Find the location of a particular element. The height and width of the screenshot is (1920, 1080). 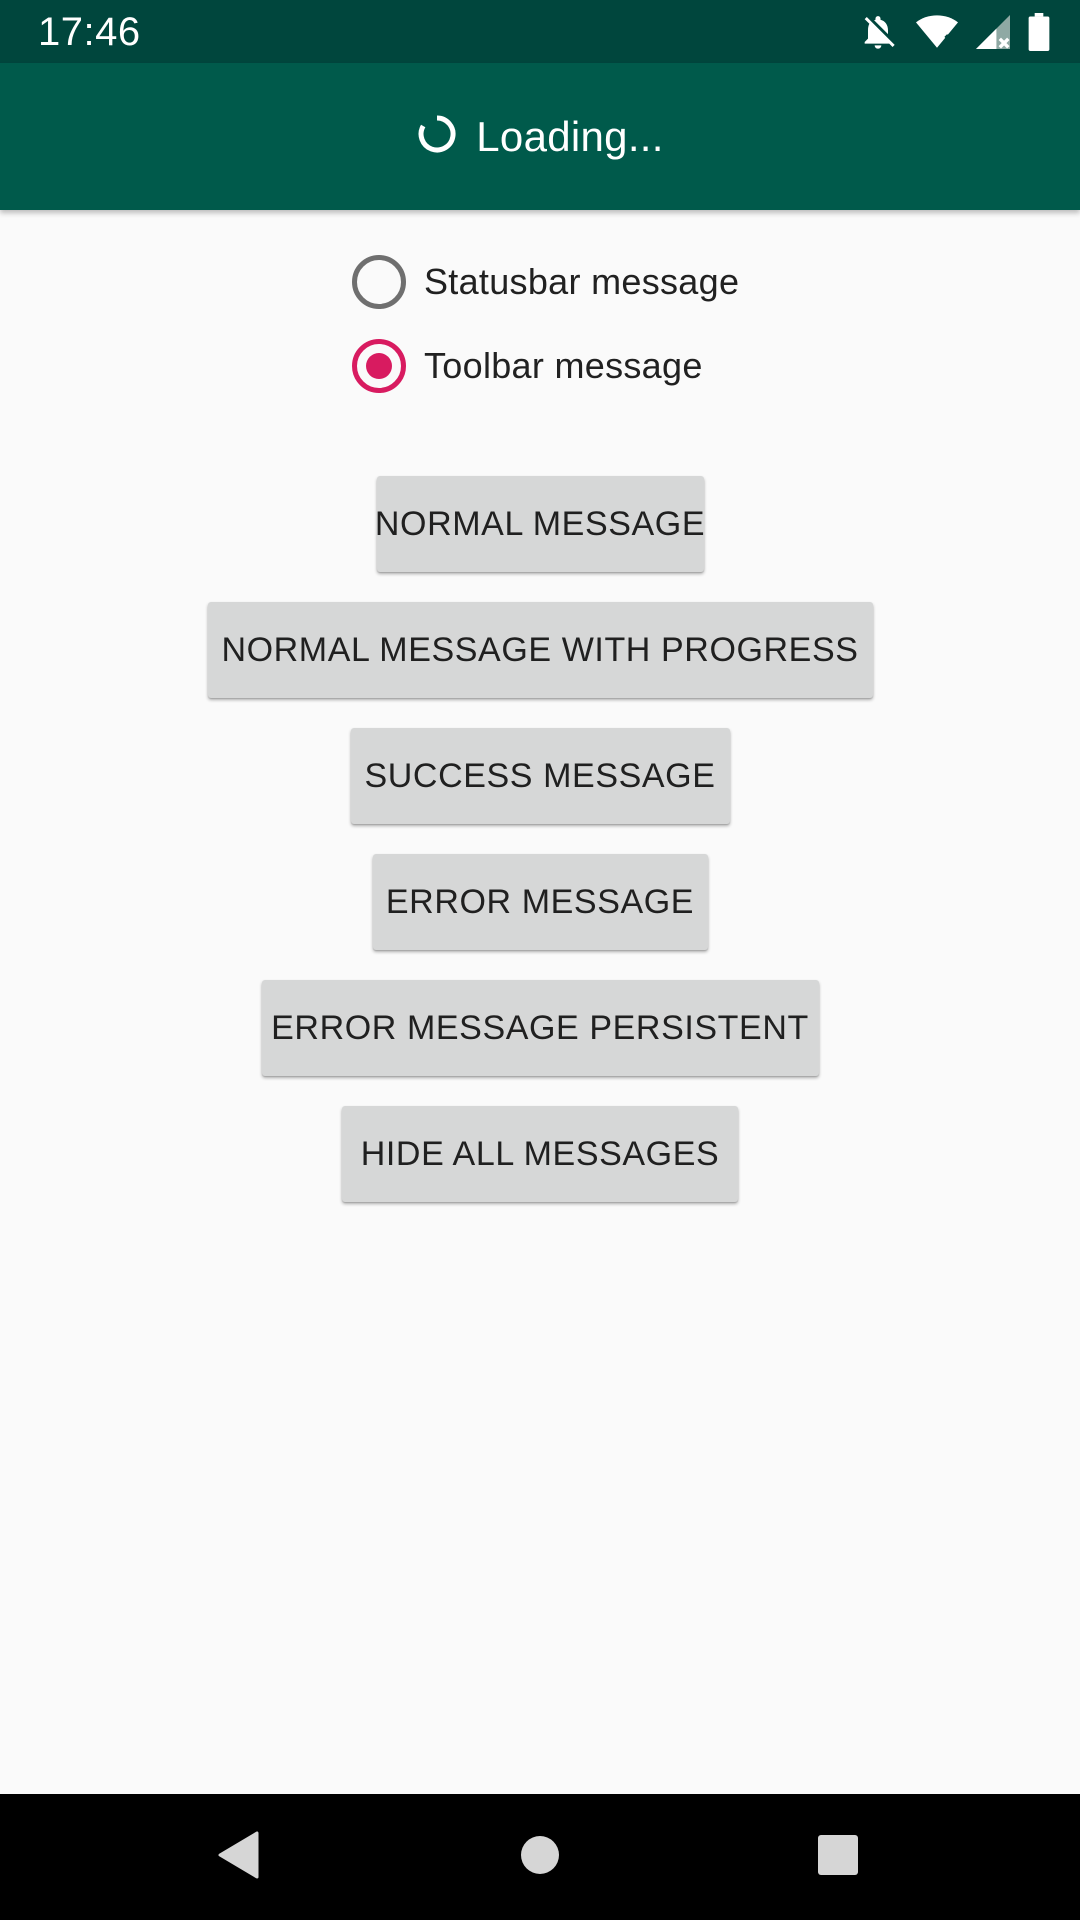

radio-unchecked-icon is located at coordinates (379, 282).